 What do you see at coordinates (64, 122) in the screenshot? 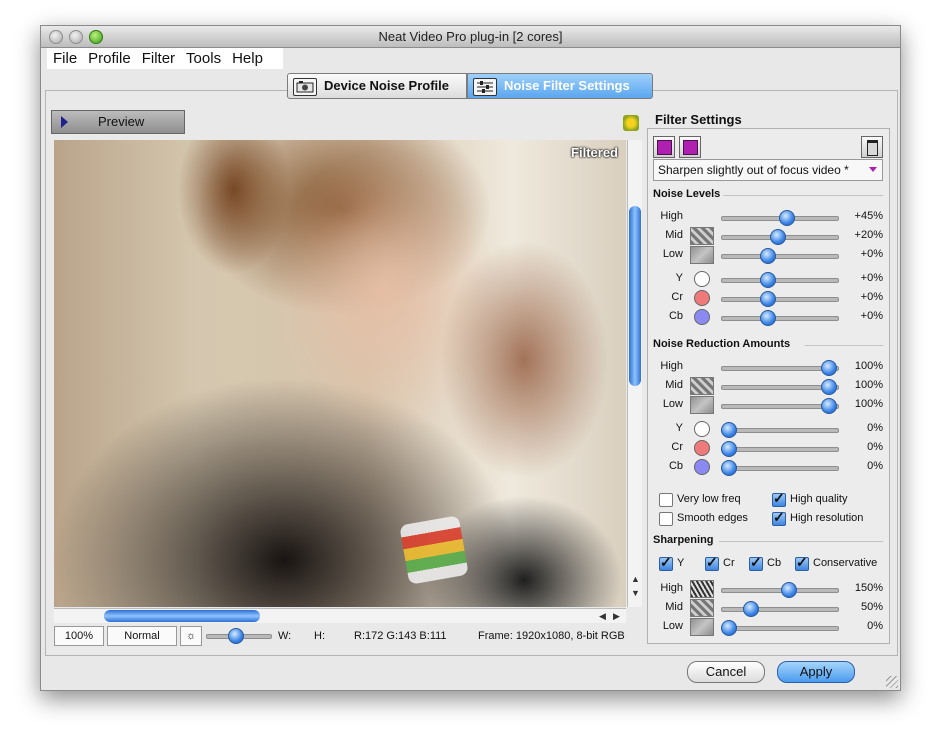
I see `play-icon` at bounding box center [64, 122].